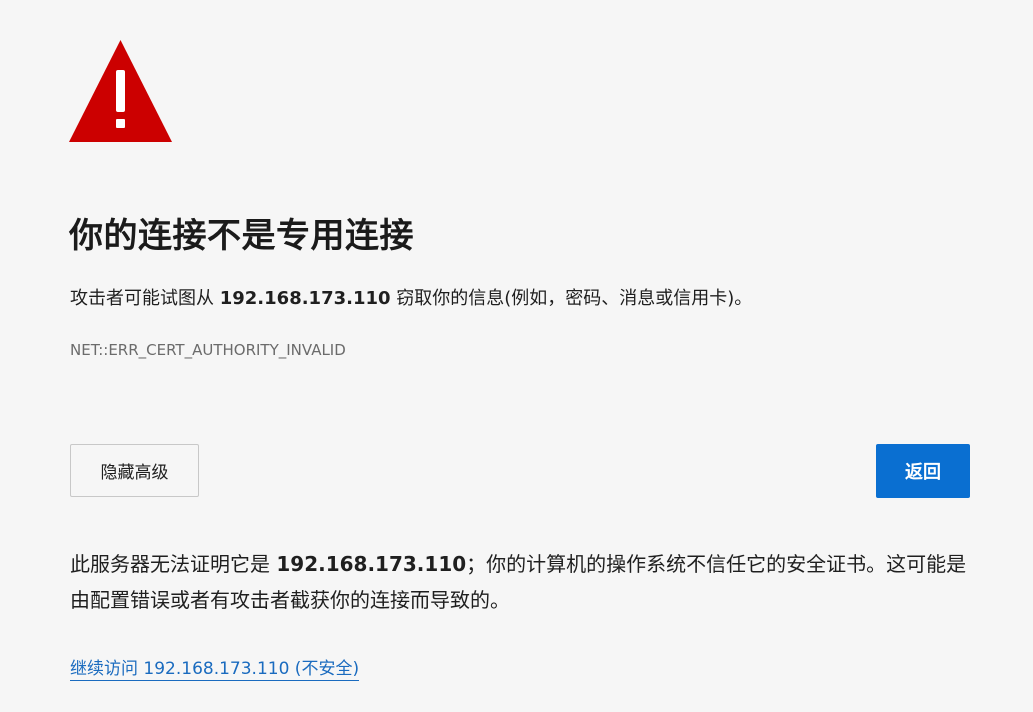  I want to click on details-prefix: 此服务器无法证明它是, so click(173, 564).